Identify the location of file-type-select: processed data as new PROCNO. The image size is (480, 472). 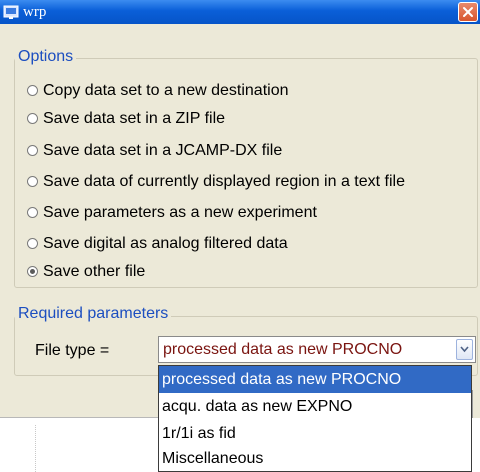
(317, 349).